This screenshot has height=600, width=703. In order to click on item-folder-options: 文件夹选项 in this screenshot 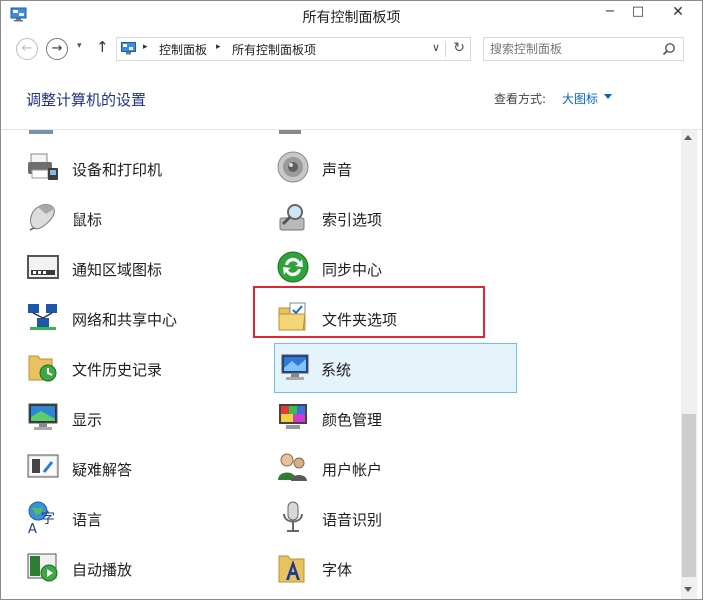, I will do `click(398, 318)`.